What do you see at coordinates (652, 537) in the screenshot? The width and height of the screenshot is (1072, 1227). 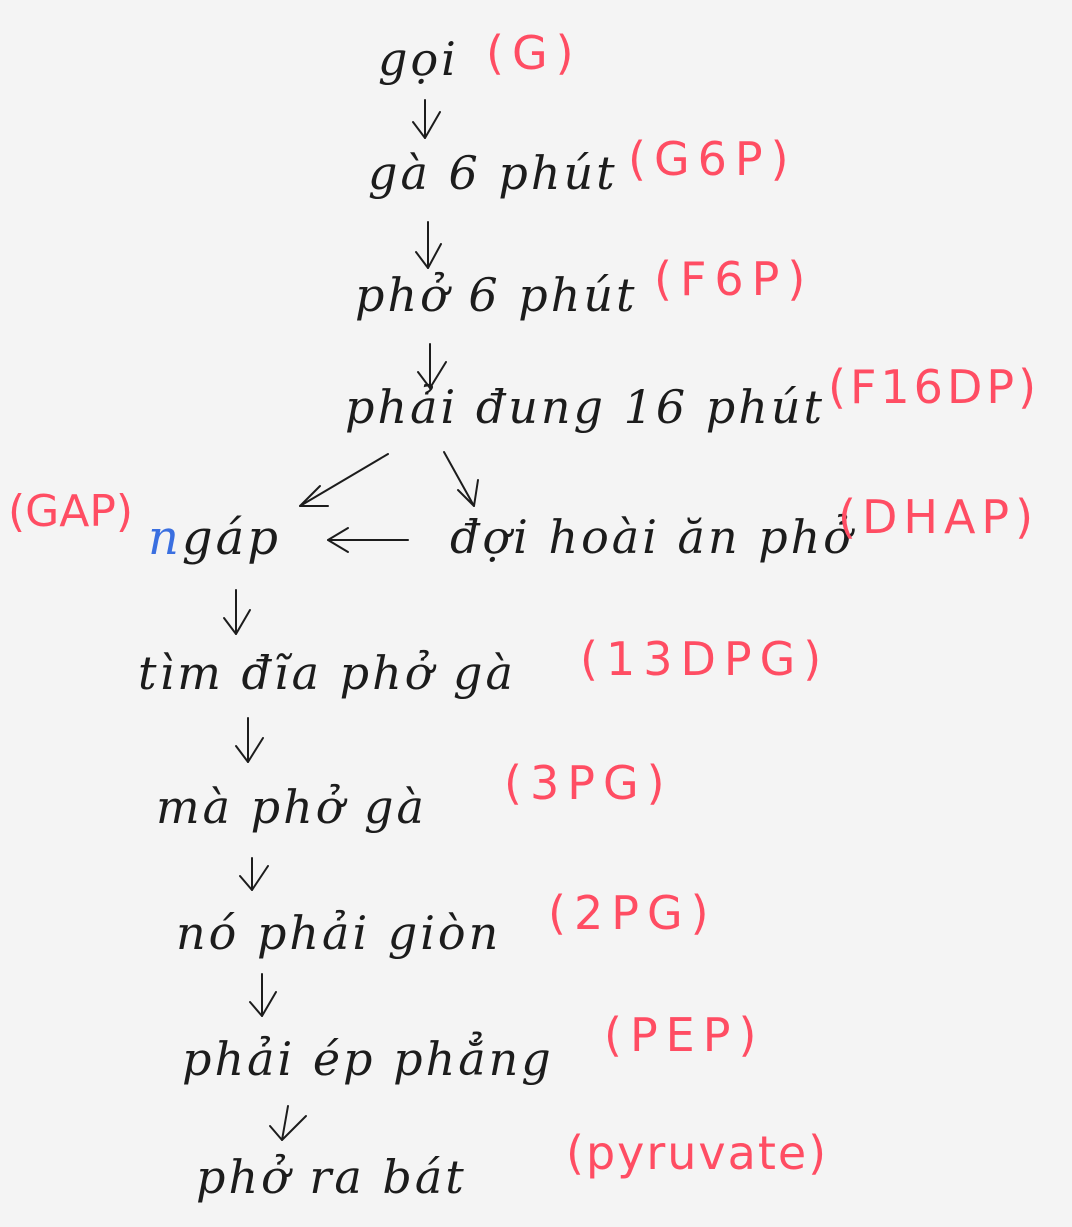 I see `step-dhap-text: đợi hoài ăn phở` at bounding box center [652, 537].